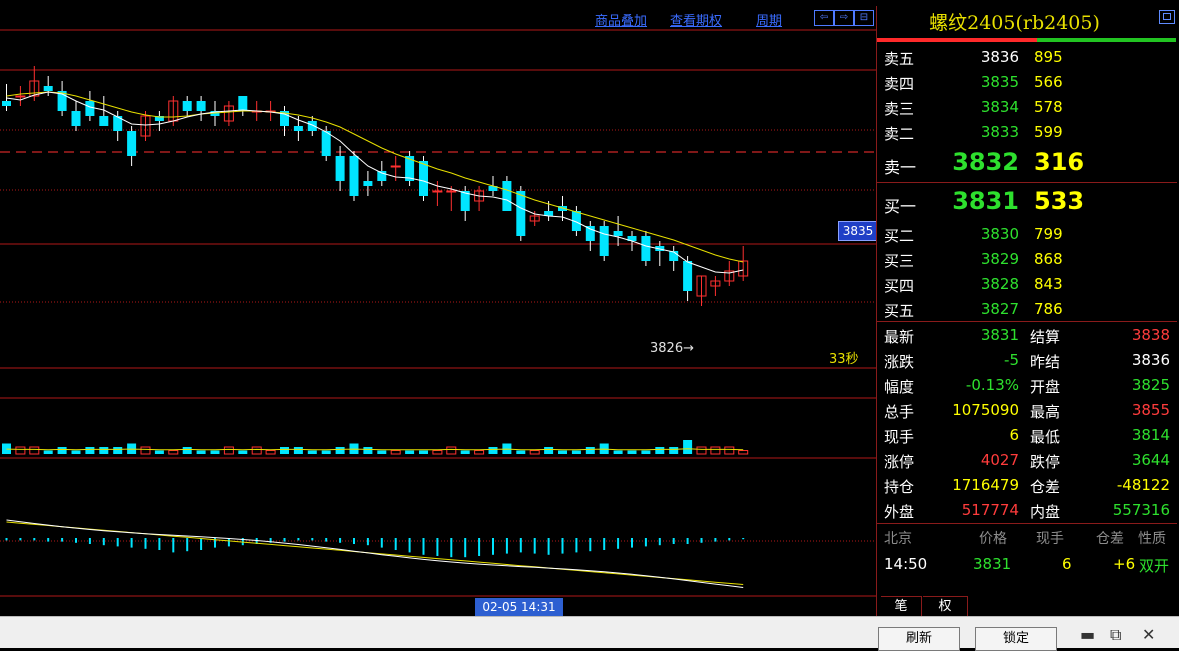  I want to click on bottom-toolbar: 刷新 锁定 ▬ ⧉ ✕, so click(589, 633).